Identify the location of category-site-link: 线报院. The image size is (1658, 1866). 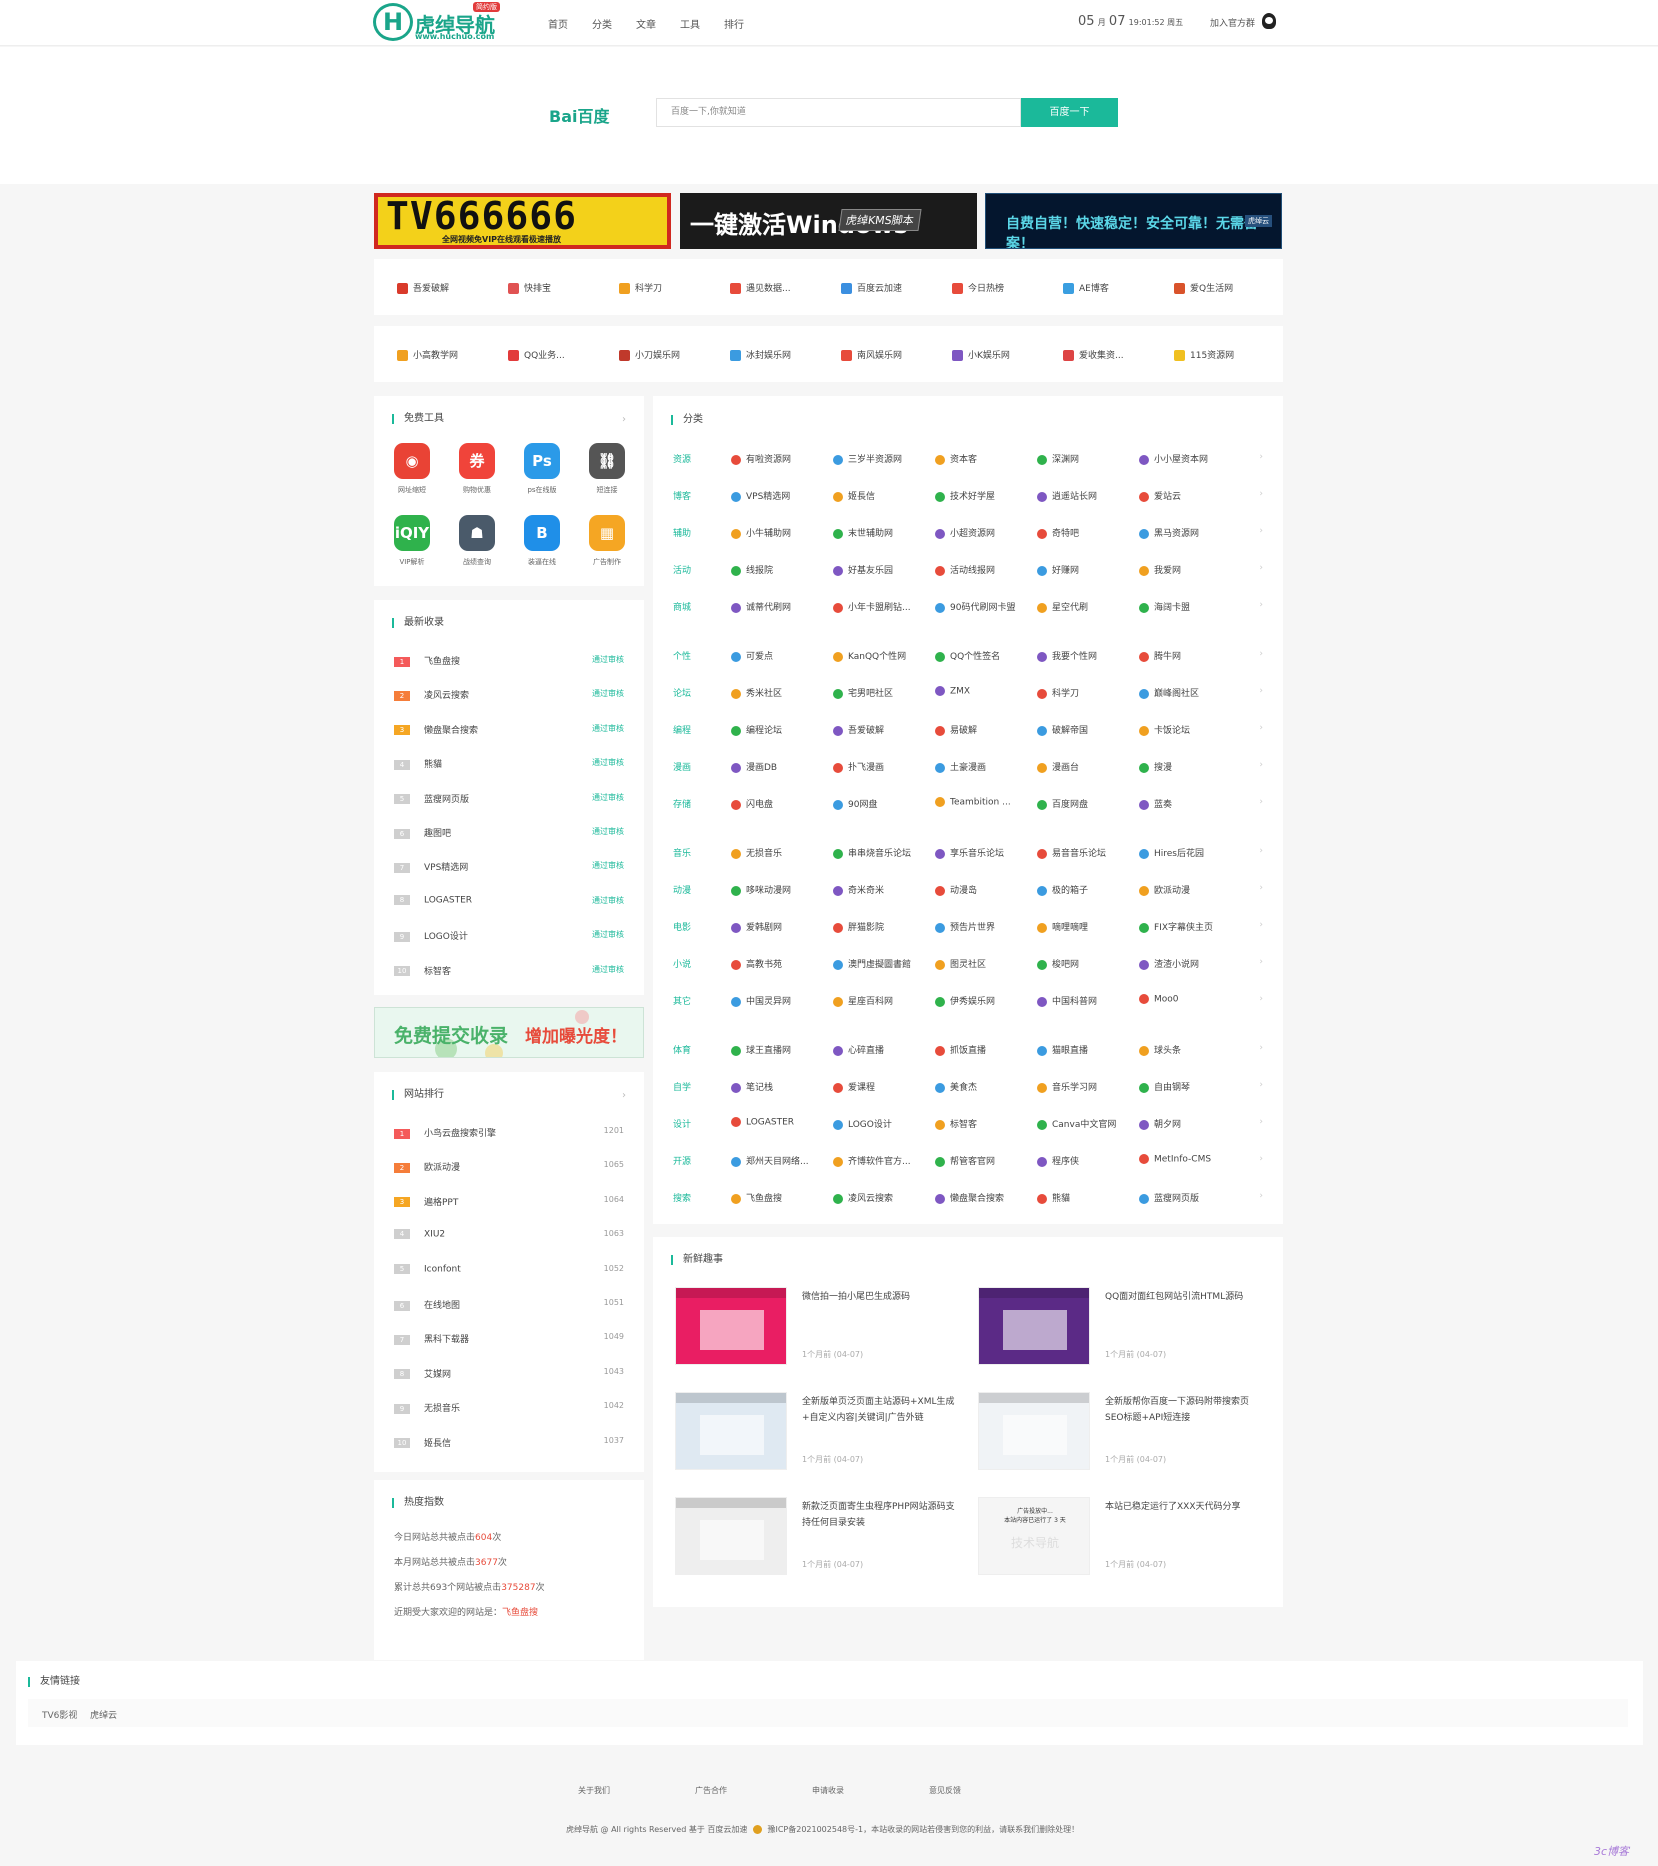
(779, 569).